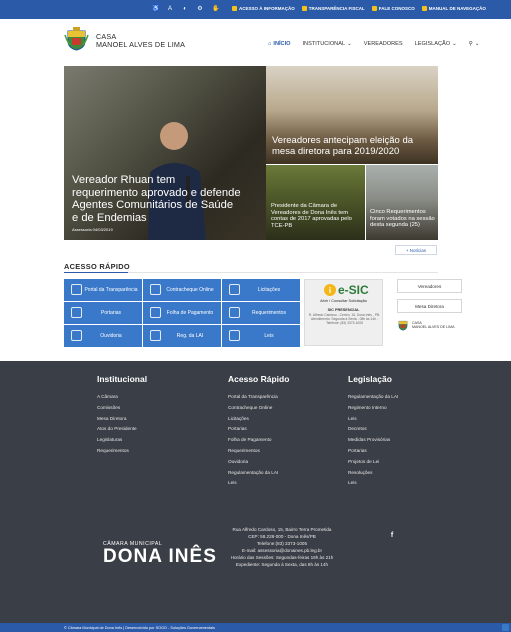 The height and width of the screenshot is (632, 511). What do you see at coordinates (374, 8) in the screenshot?
I see `phone-icon` at bounding box center [374, 8].